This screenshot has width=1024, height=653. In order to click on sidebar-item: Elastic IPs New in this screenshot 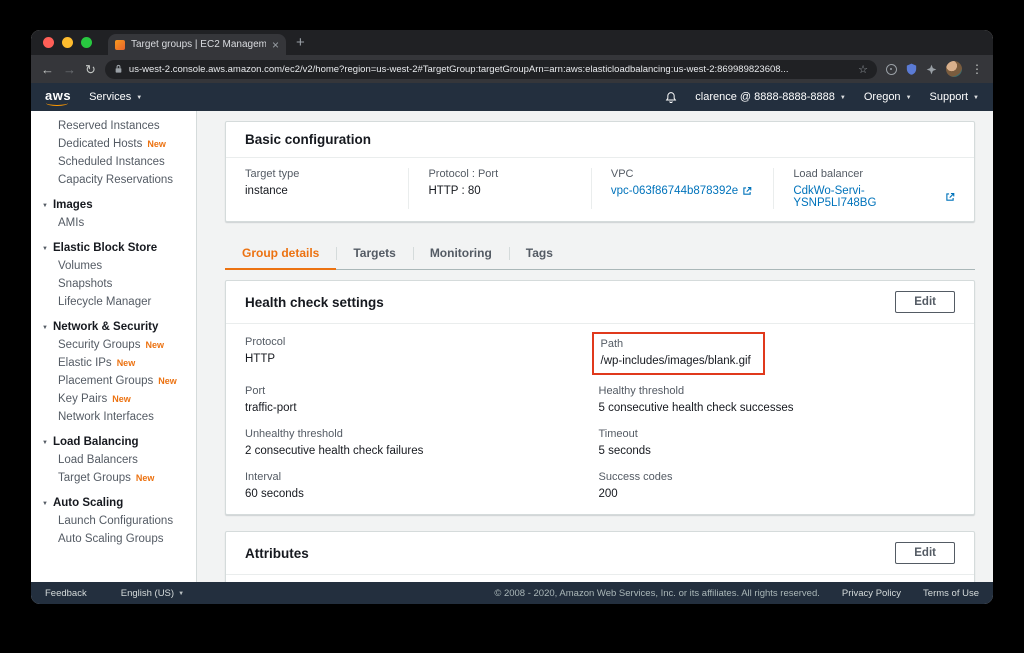, I will do `click(113, 363)`.